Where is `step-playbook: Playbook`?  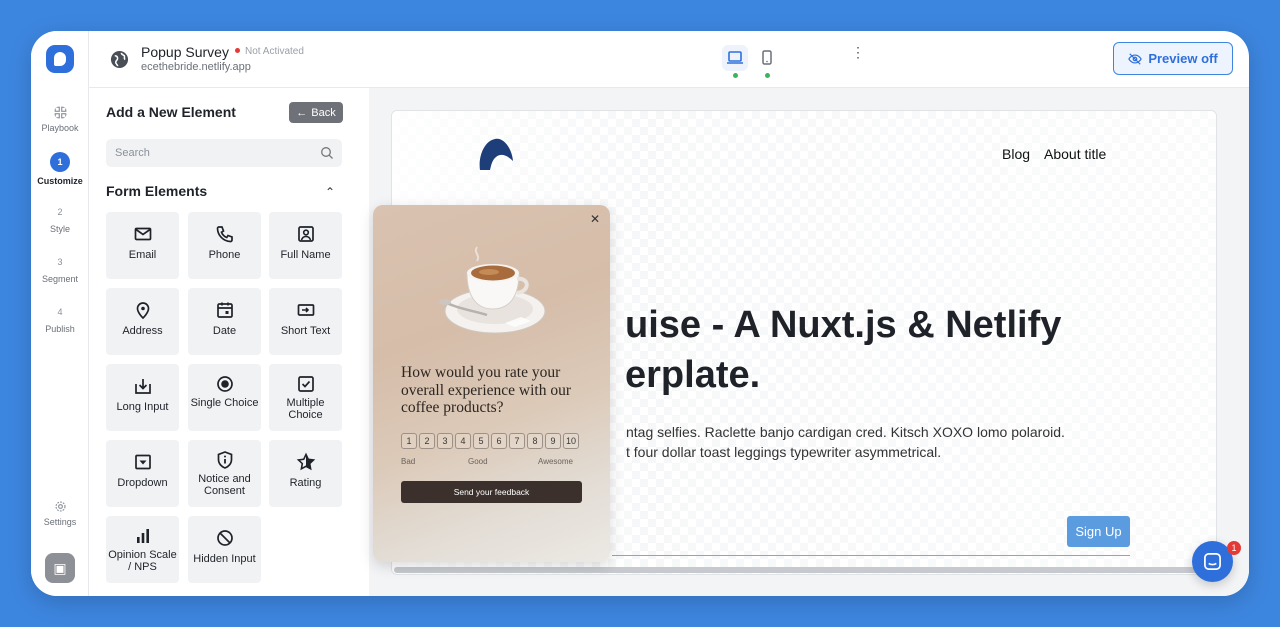 step-playbook: Playbook is located at coordinates (60, 119).